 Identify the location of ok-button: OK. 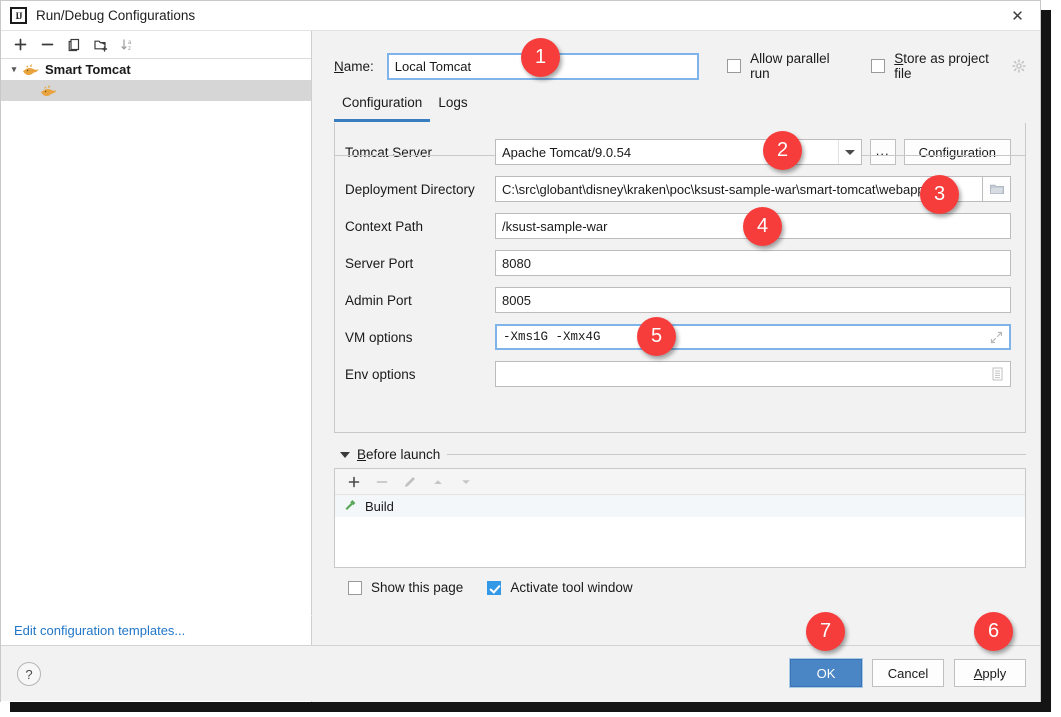
(826, 673).